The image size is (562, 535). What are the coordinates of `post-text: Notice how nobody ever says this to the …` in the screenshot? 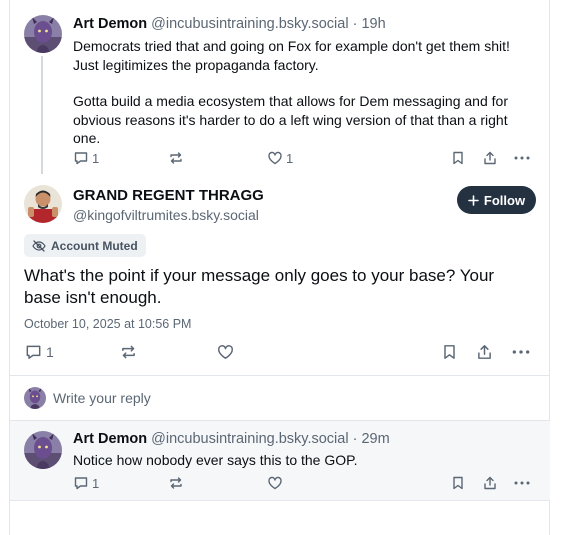 It's located at (215, 460).